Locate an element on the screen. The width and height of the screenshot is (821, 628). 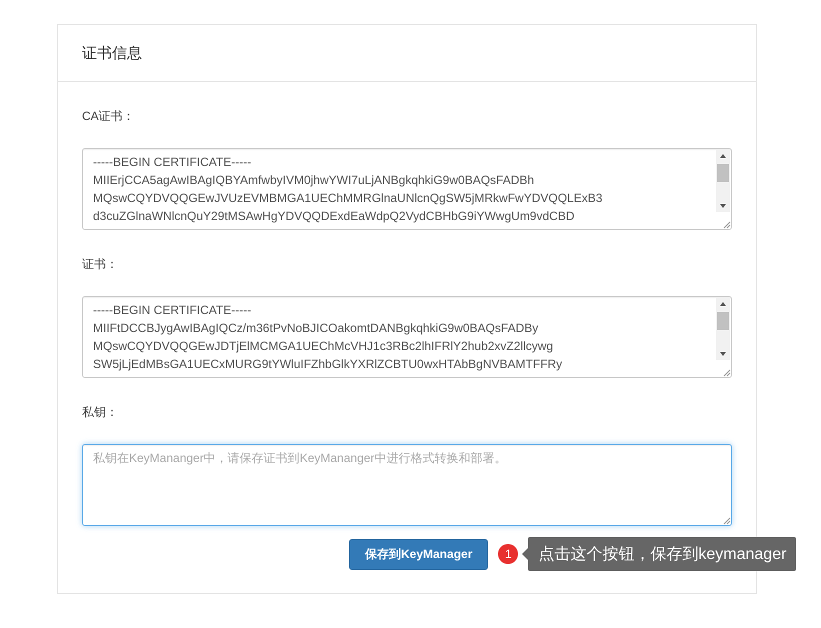
panel-title: 证书信息 is located at coordinates (112, 53).